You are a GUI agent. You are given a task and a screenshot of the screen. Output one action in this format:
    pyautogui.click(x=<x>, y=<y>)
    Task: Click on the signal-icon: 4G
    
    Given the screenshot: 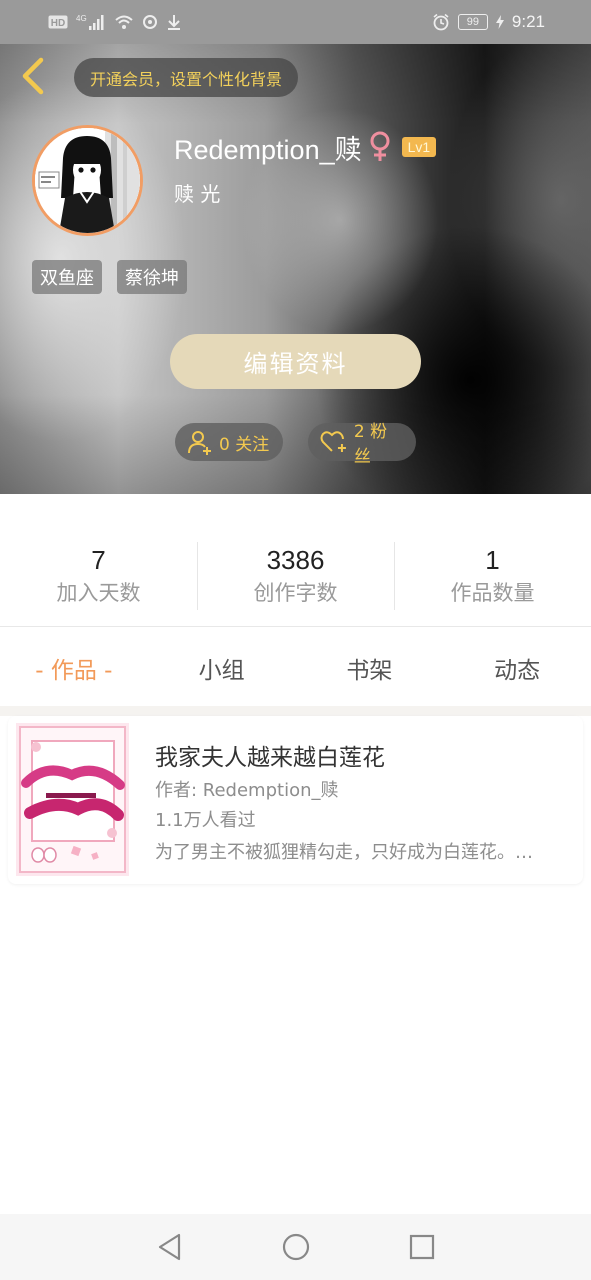 What is the action you would take?
    pyautogui.click(x=91, y=22)
    